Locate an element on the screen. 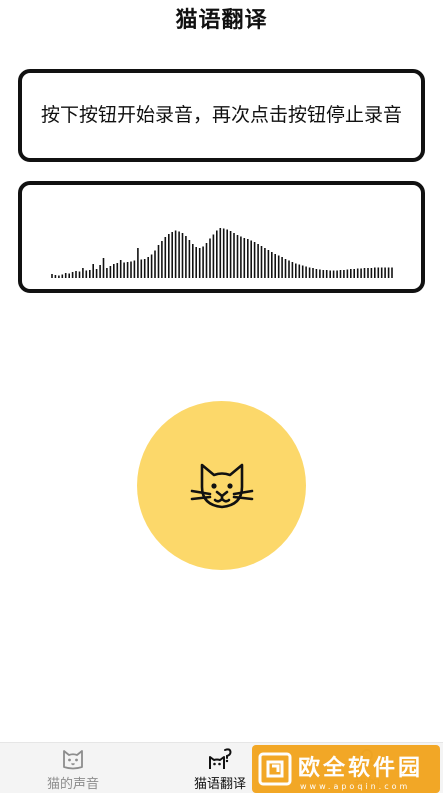  cat-face-icon is located at coordinates (221, 485).